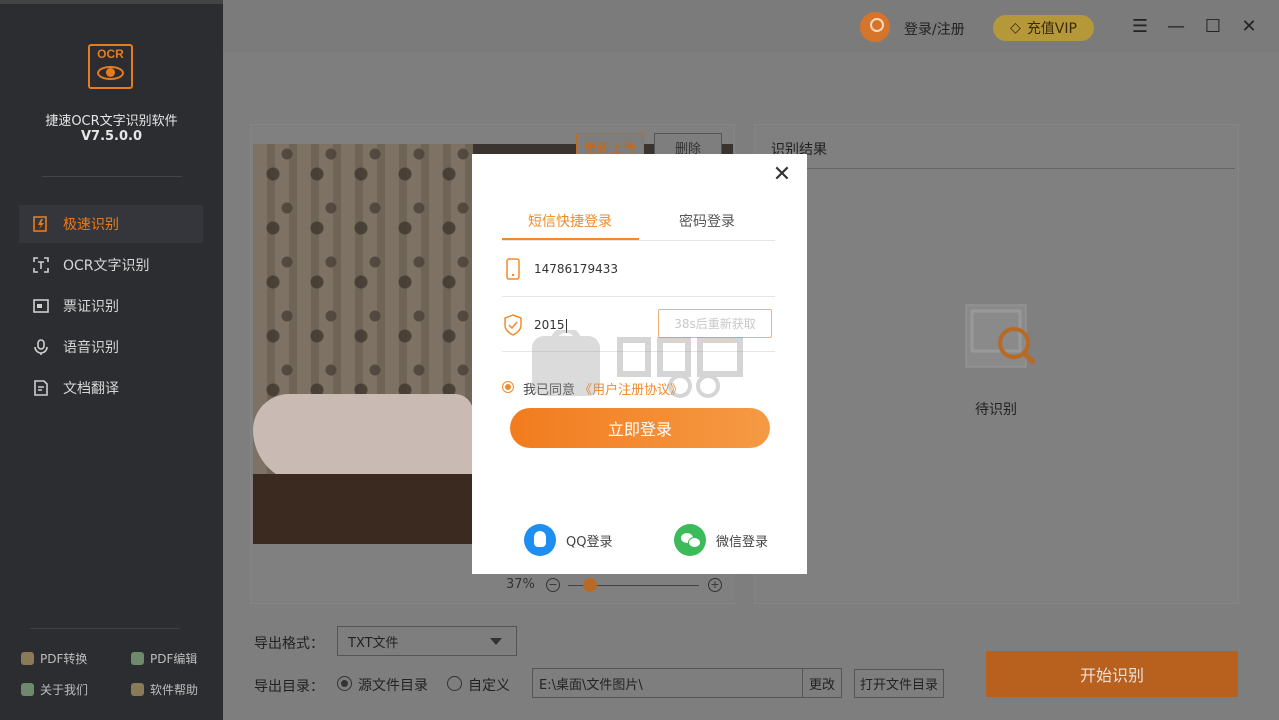  I want to click on diamond-icon: ◇, so click(1015, 28).